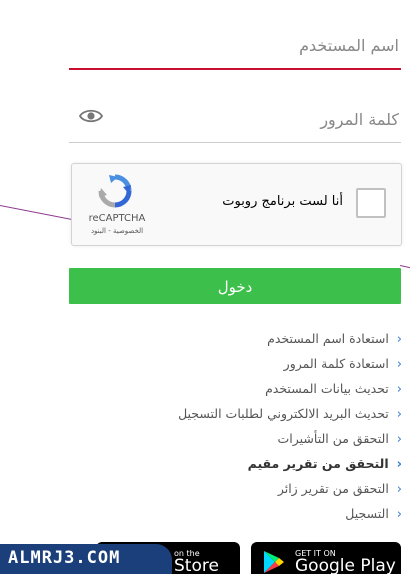  I want to click on username-field: اسم المستخدم, so click(235, 47).